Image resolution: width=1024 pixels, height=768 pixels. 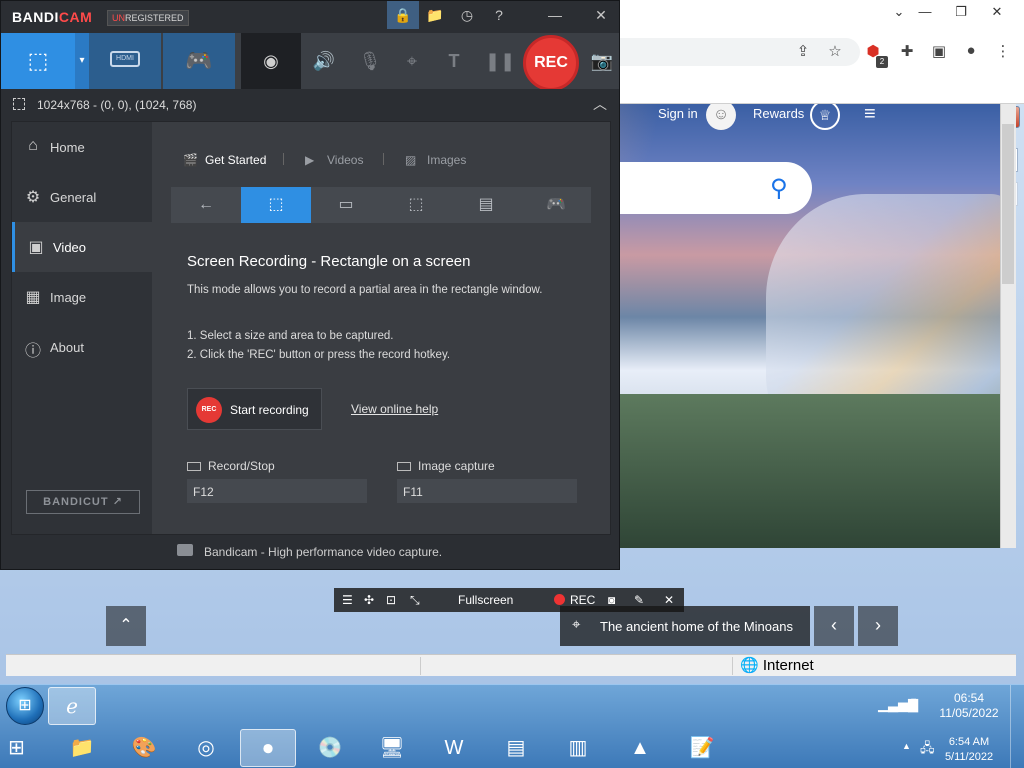 I want to click on unregistered-badge: UNREGISTERED, so click(x=148, y=18).